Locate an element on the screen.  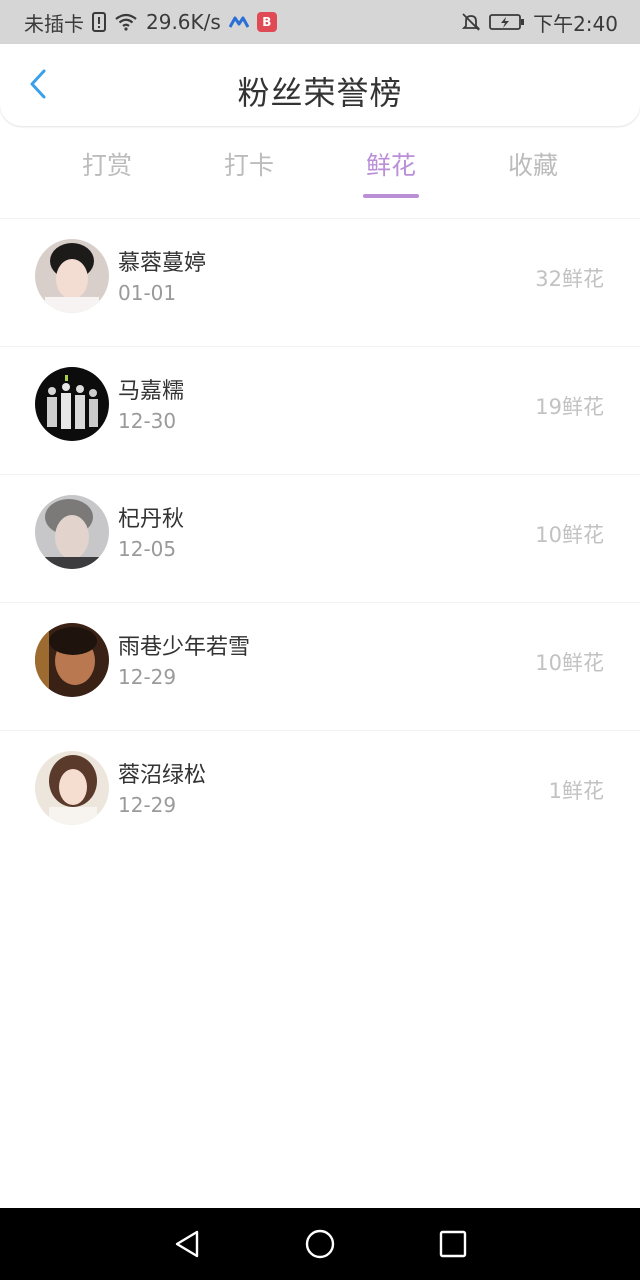
recents-square-icon is located at coordinates (453, 1244).